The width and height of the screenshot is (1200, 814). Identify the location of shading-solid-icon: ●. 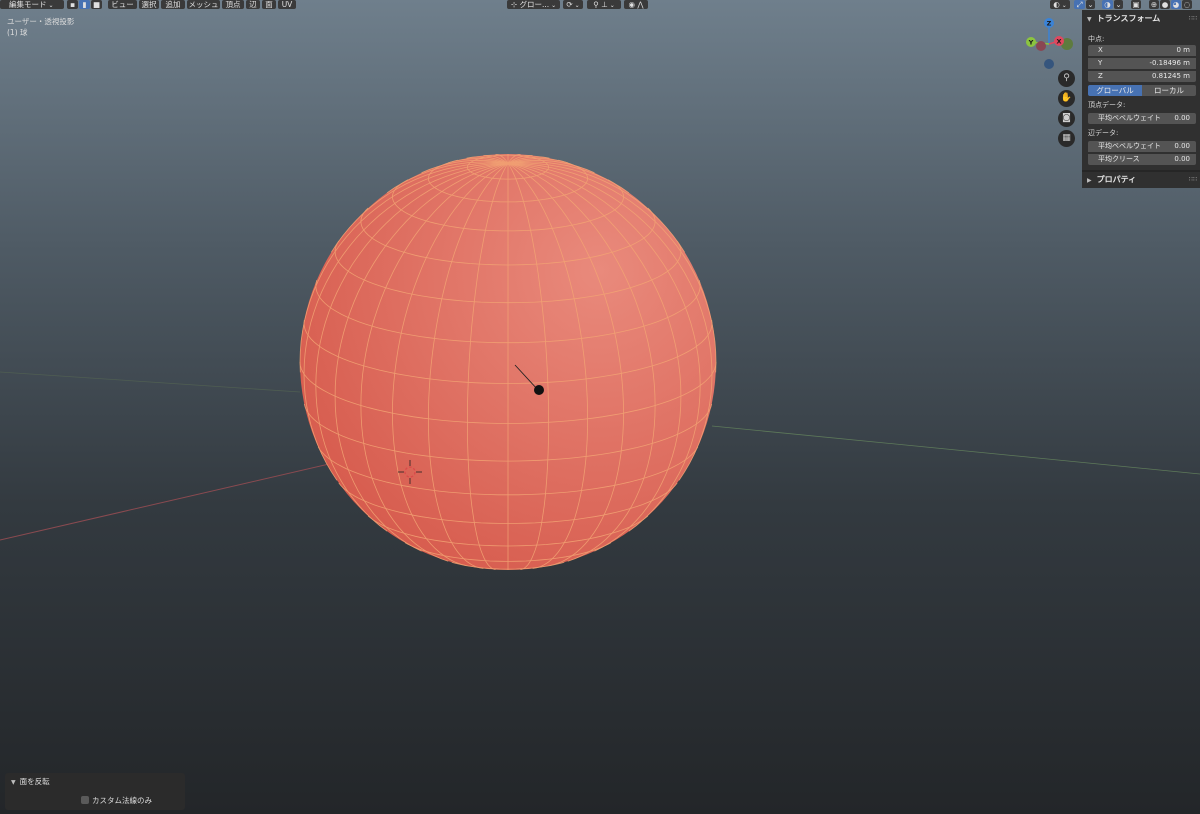
(1165, 4).